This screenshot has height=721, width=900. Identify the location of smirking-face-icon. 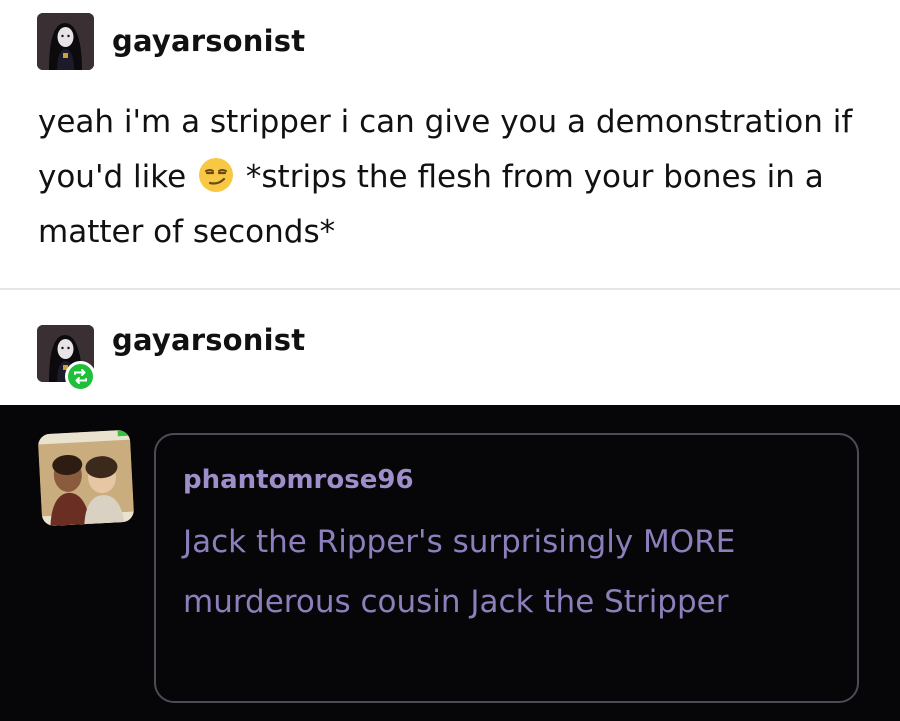
(216, 174).